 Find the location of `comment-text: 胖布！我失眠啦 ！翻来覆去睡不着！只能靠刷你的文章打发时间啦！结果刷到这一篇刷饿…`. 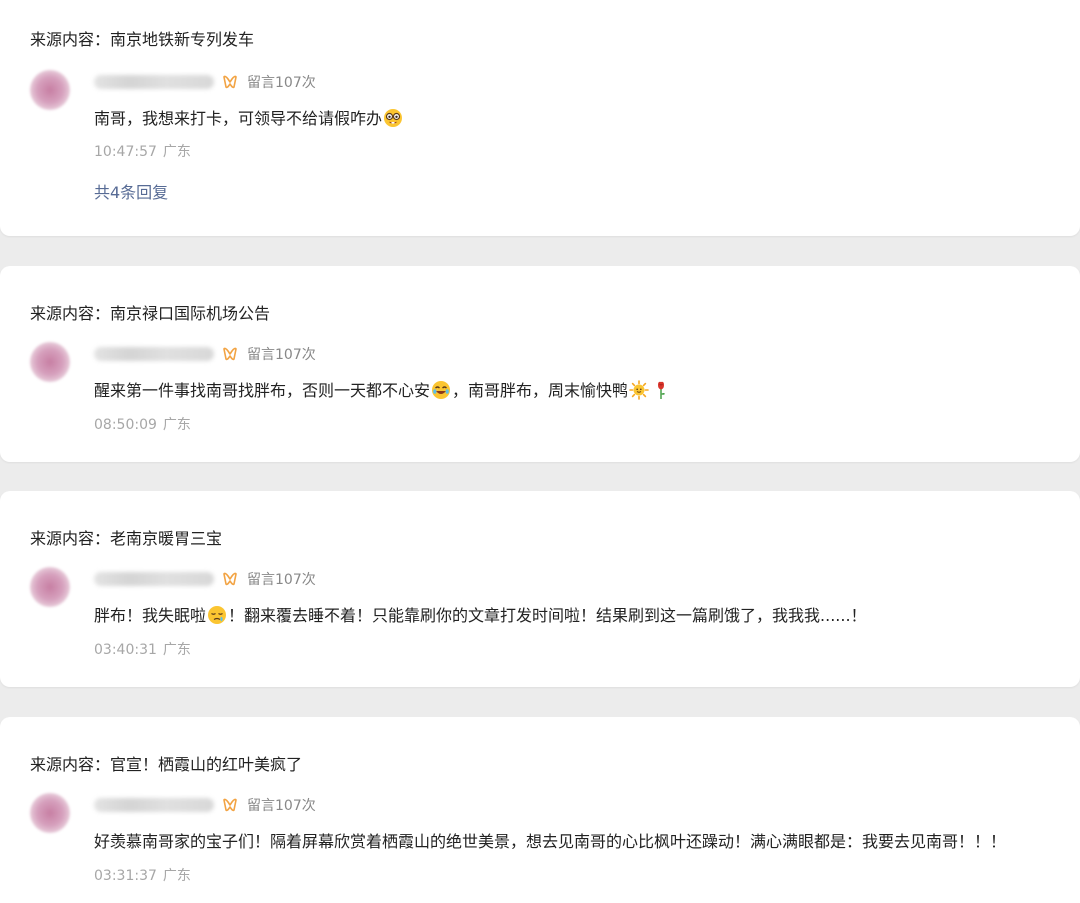

comment-text: 胖布！我失眠啦 ！翻来覆去睡不着！只能靠刷你的文章打发时间啦！结果刷到这一篇刷饿… is located at coordinates (582, 616).